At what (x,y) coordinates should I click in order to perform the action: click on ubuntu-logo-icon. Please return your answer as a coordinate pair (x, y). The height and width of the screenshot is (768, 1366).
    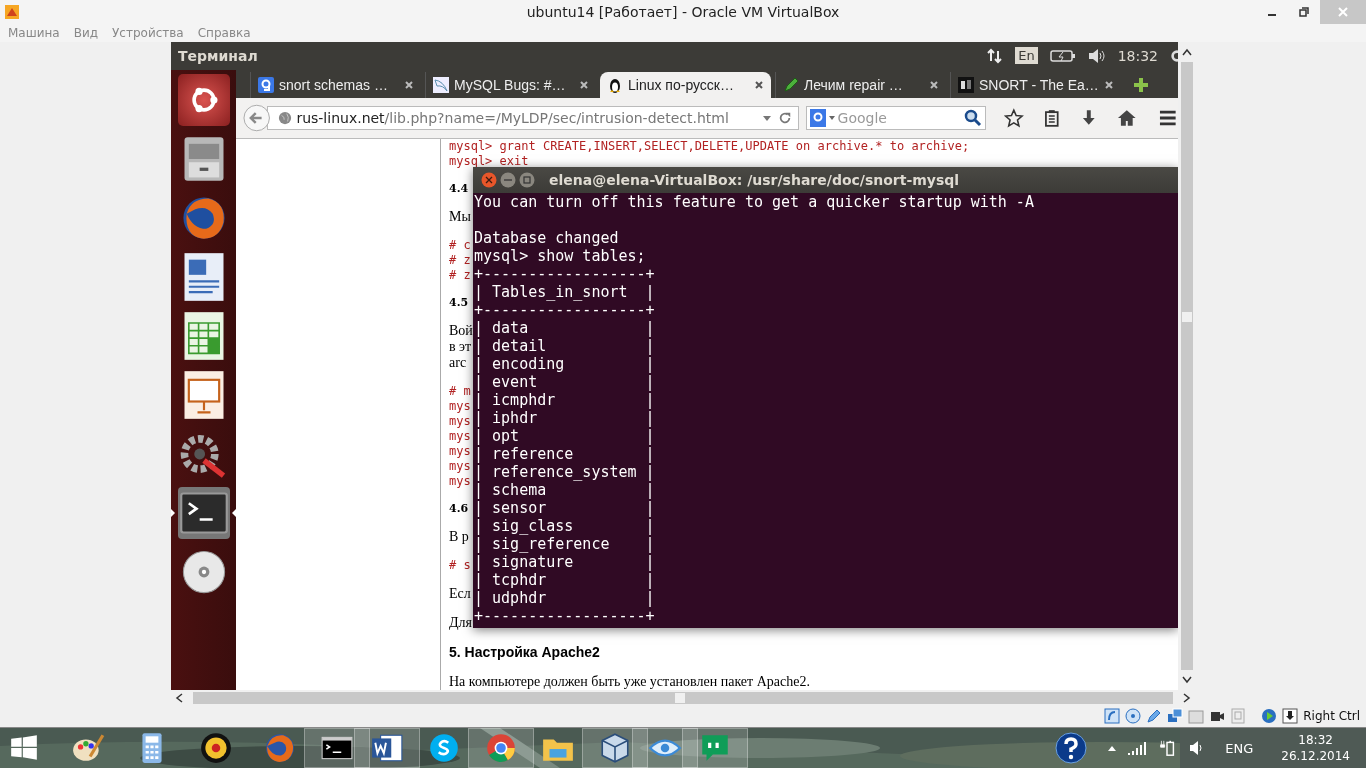
    Looking at the image, I should click on (203, 99).